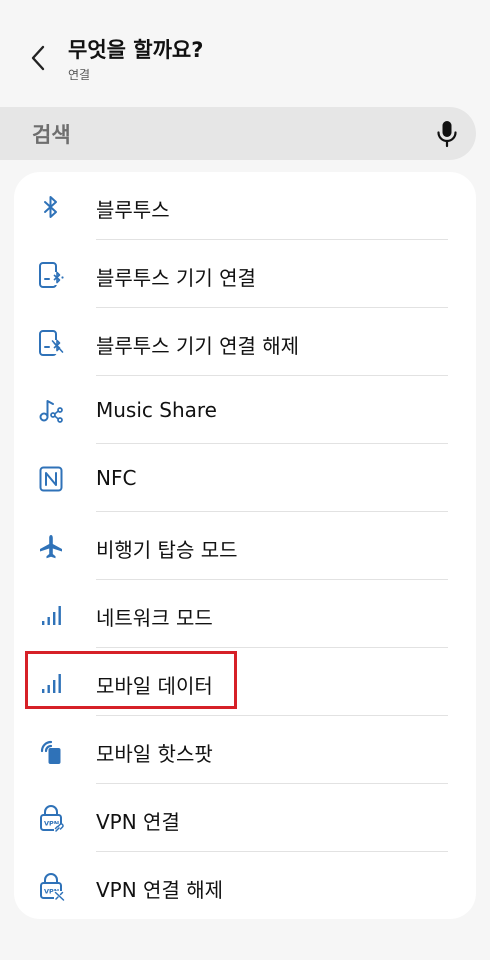 This screenshot has width=490, height=960. What do you see at coordinates (116, 478) in the screenshot?
I see `list-item-label: NFC` at bounding box center [116, 478].